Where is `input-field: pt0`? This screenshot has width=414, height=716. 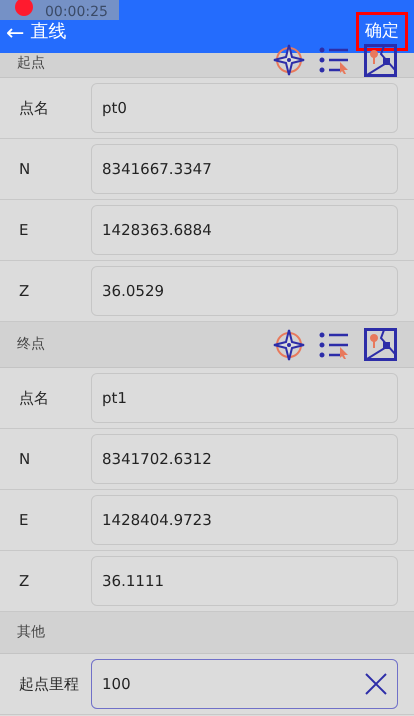 input-field: pt0 is located at coordinates (244, 108).